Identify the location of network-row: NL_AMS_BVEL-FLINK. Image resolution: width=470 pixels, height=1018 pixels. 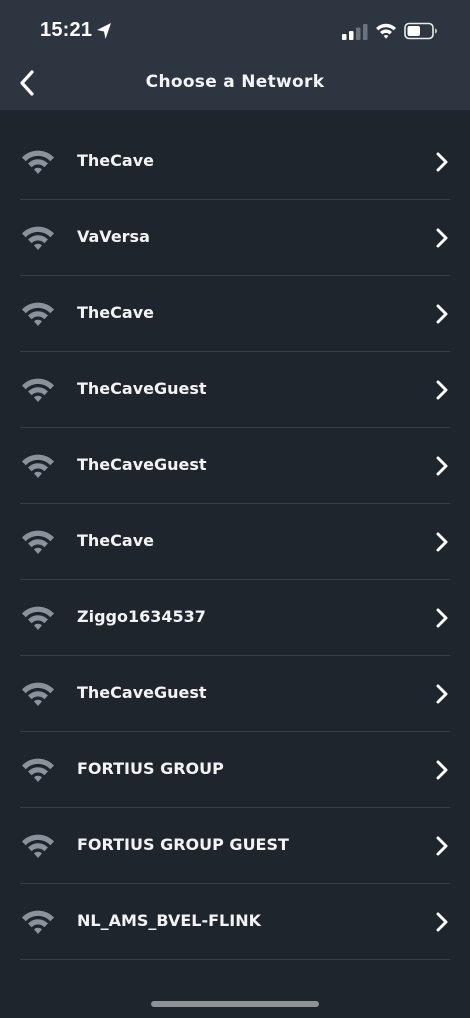
(235, 922).